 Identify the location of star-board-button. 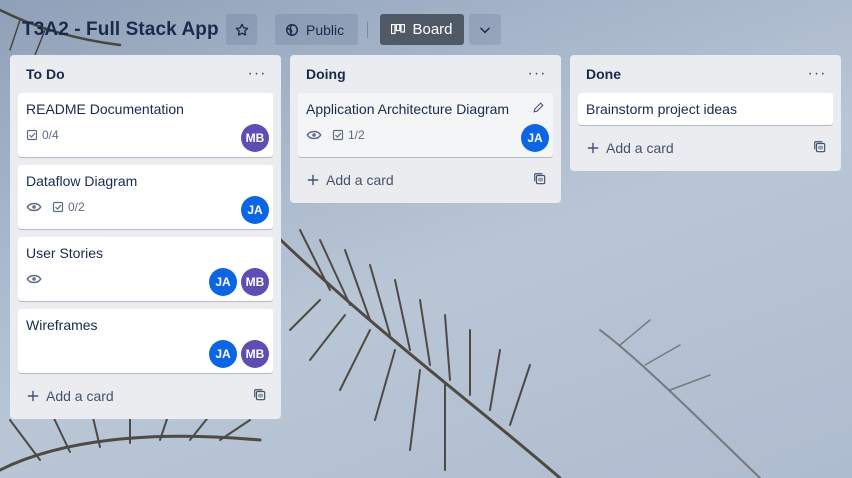
(241, 29).